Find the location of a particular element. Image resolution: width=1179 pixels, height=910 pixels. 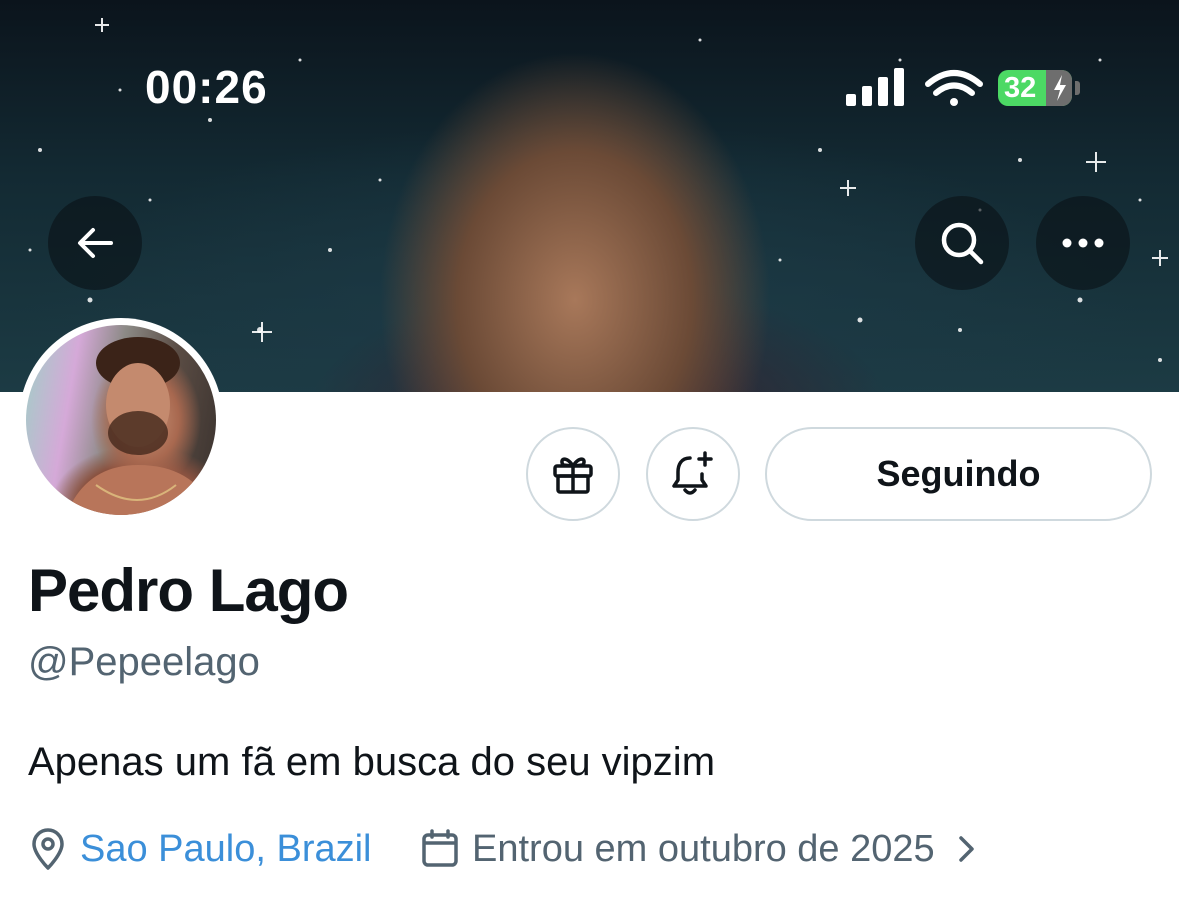

battery-indicator: 32 is located at coordinates (1035, 88).